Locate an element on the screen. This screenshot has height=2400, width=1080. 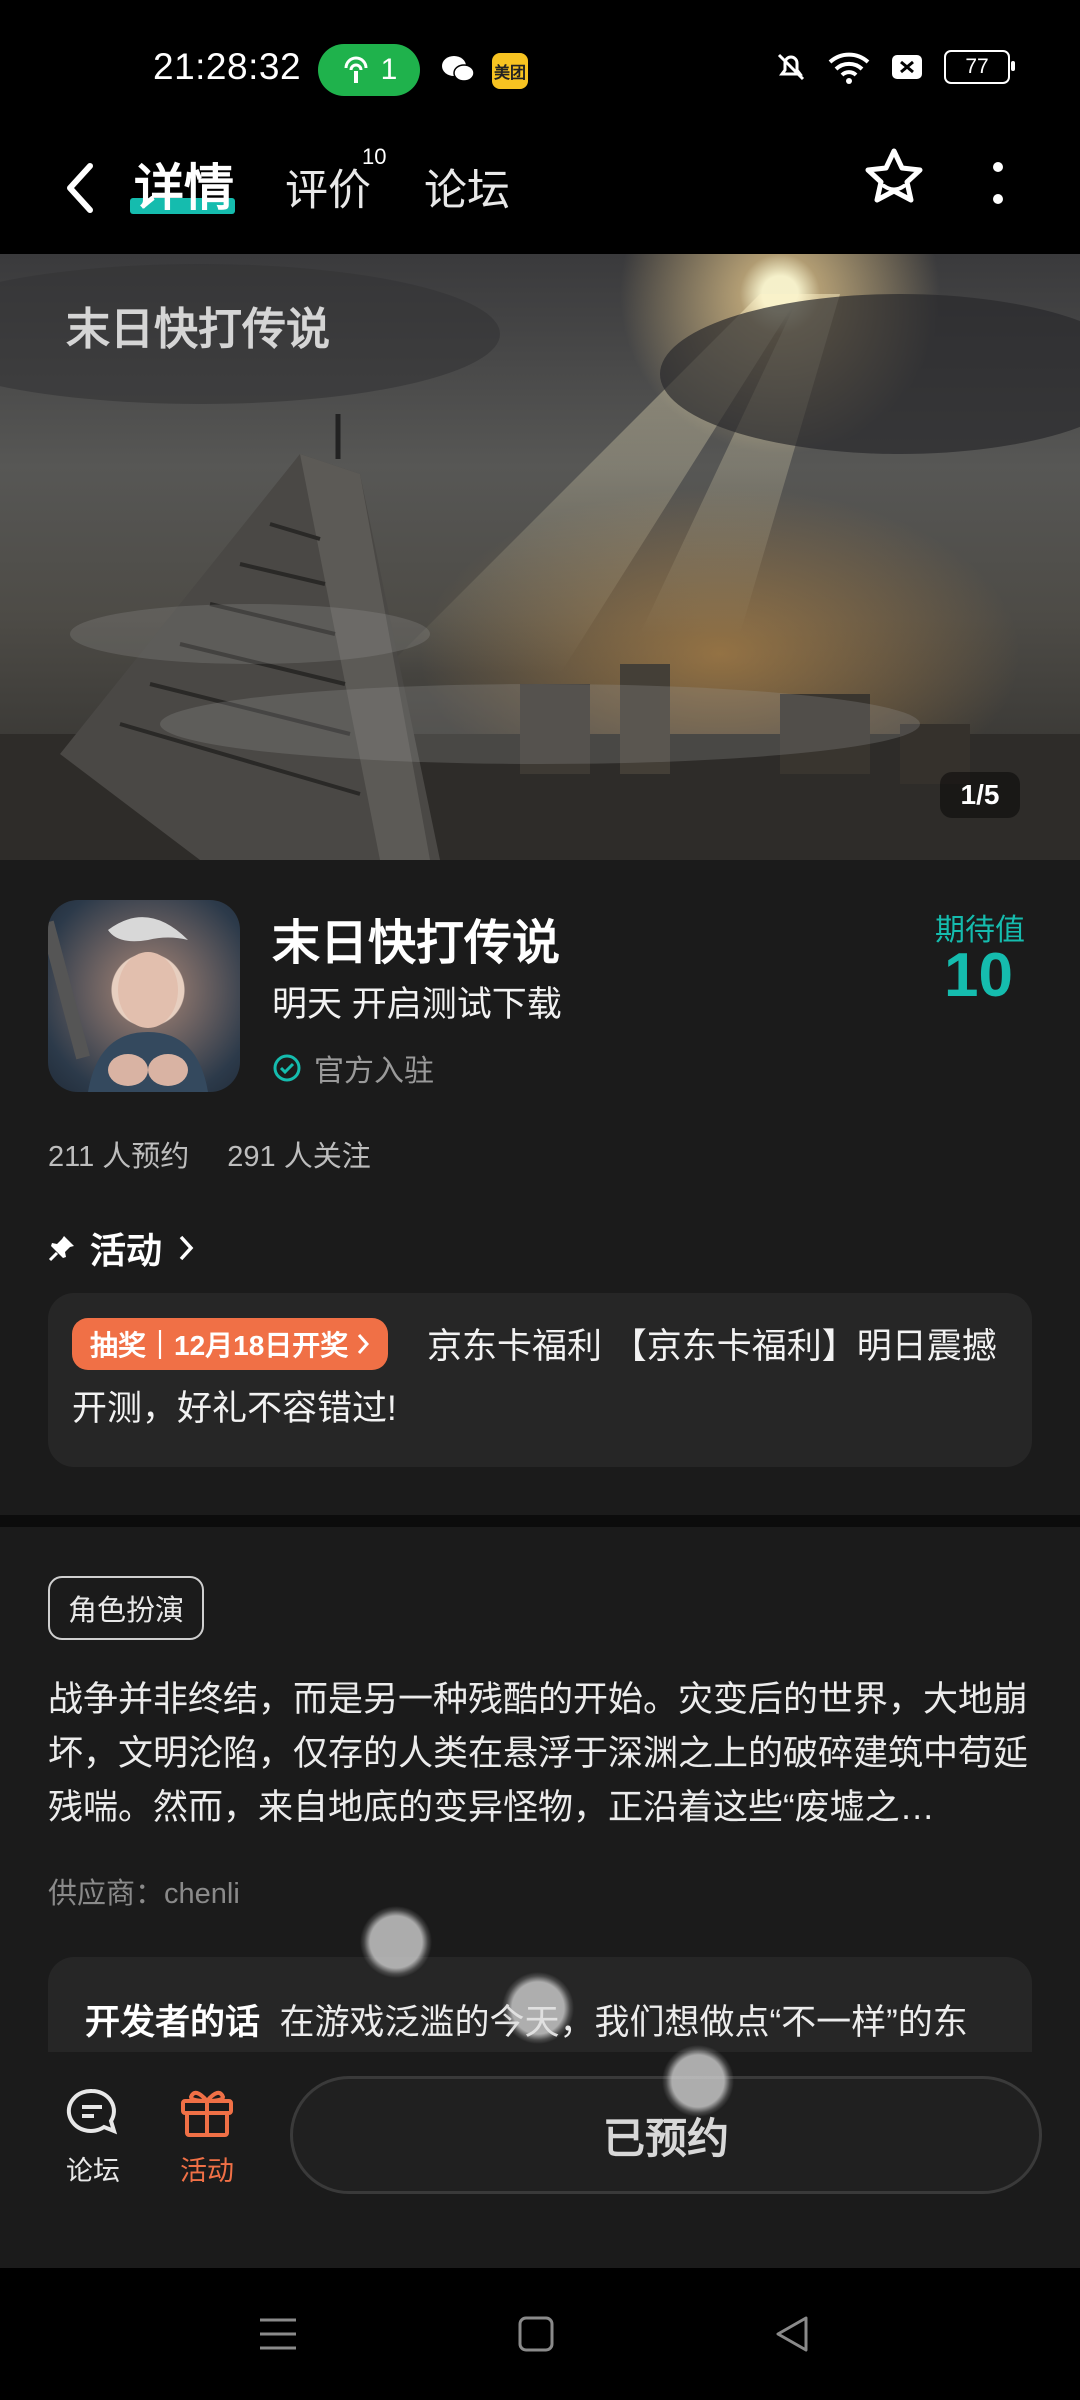
pin-icon is located at coordinates (61, 1249).